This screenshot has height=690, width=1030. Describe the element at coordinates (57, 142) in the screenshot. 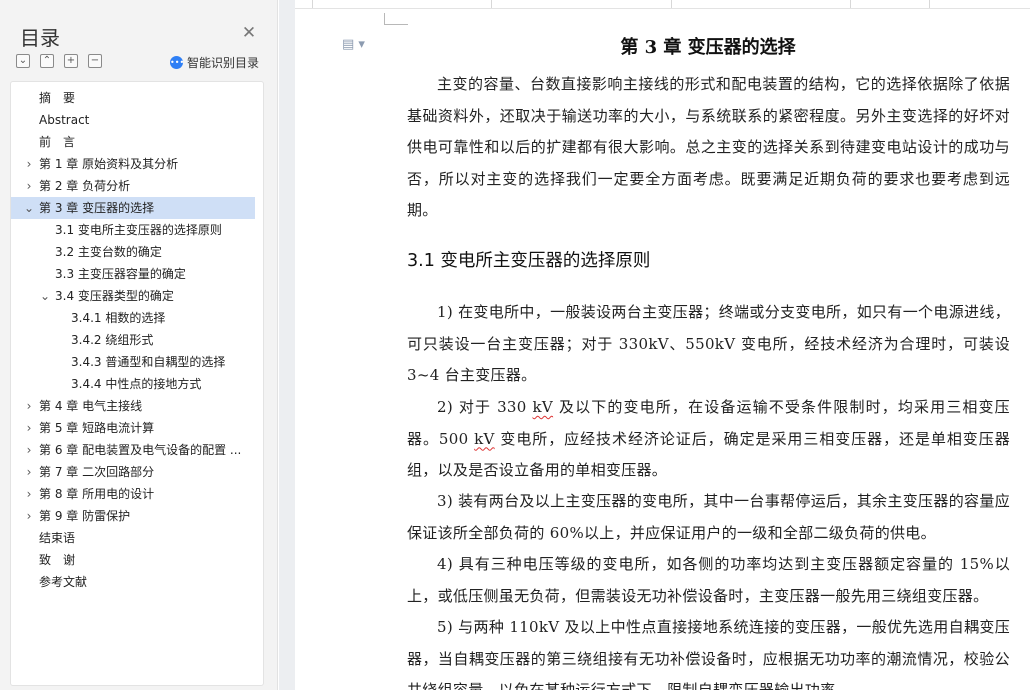

I see `toc-item-label: 前 言` at that location.